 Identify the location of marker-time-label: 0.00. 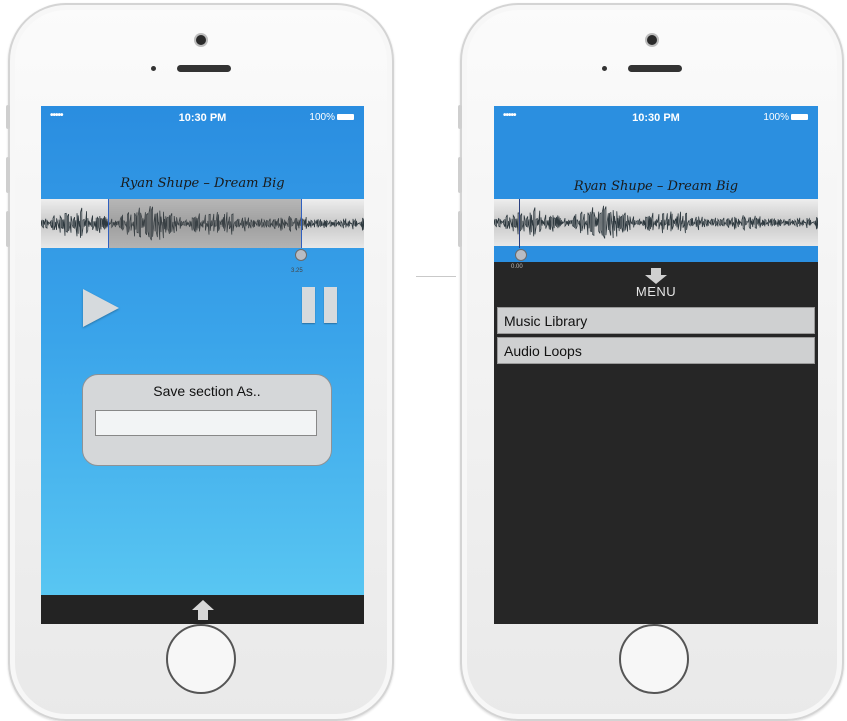
(517, 267).